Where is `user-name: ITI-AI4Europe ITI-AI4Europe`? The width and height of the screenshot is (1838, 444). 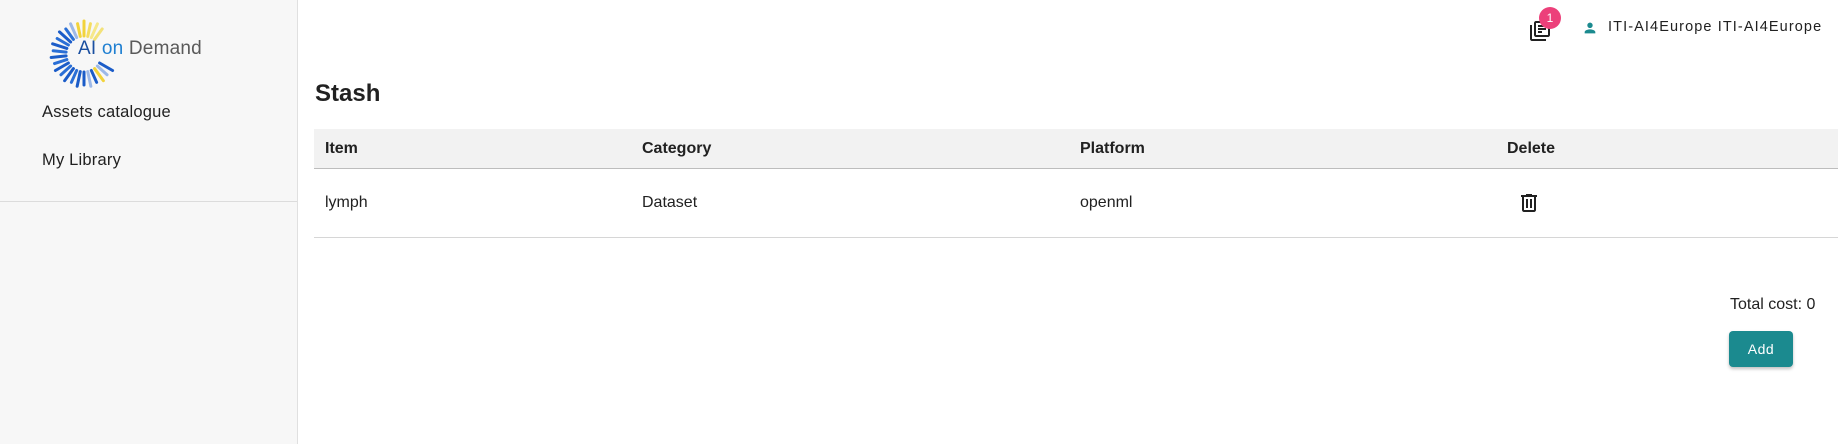 user-name: ITI-AI4Europe ITI-AI4Europe is located at coordinates (1715, 27).